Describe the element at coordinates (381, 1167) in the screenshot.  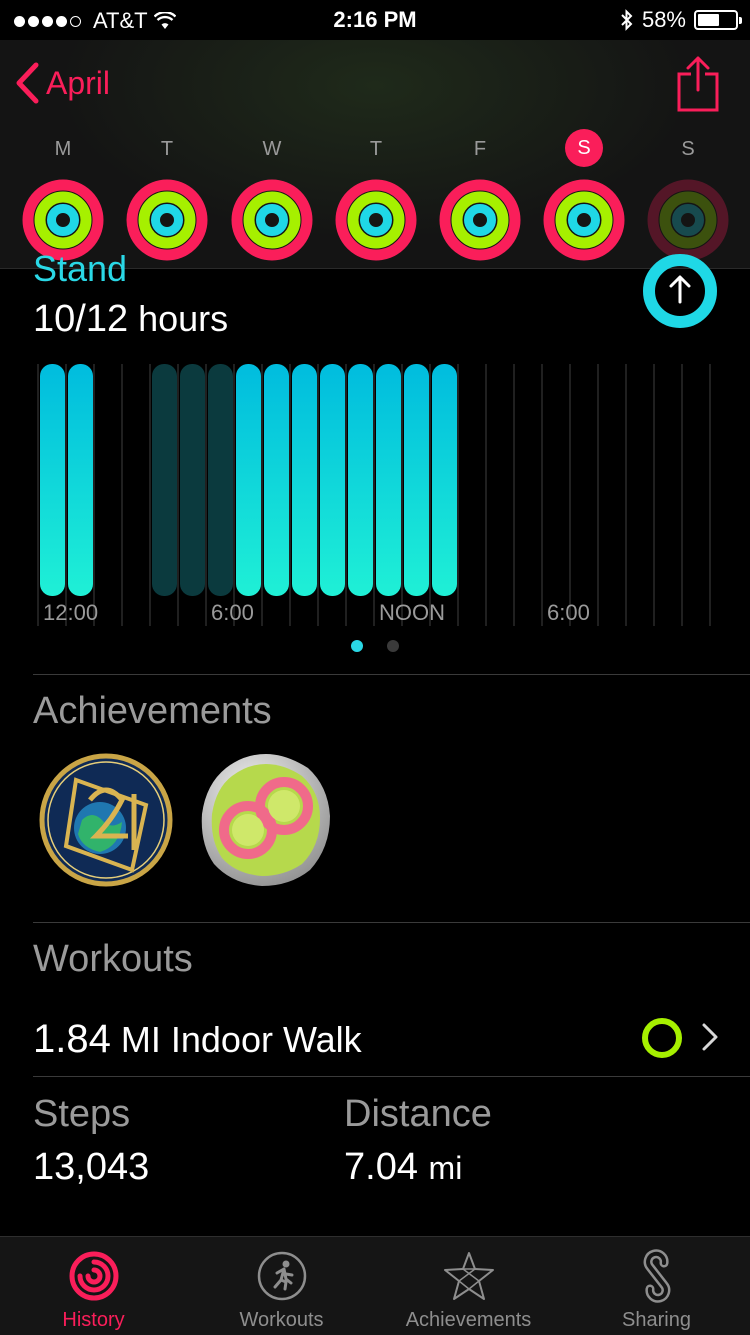
I see `distance-value: 7.04` at that location.